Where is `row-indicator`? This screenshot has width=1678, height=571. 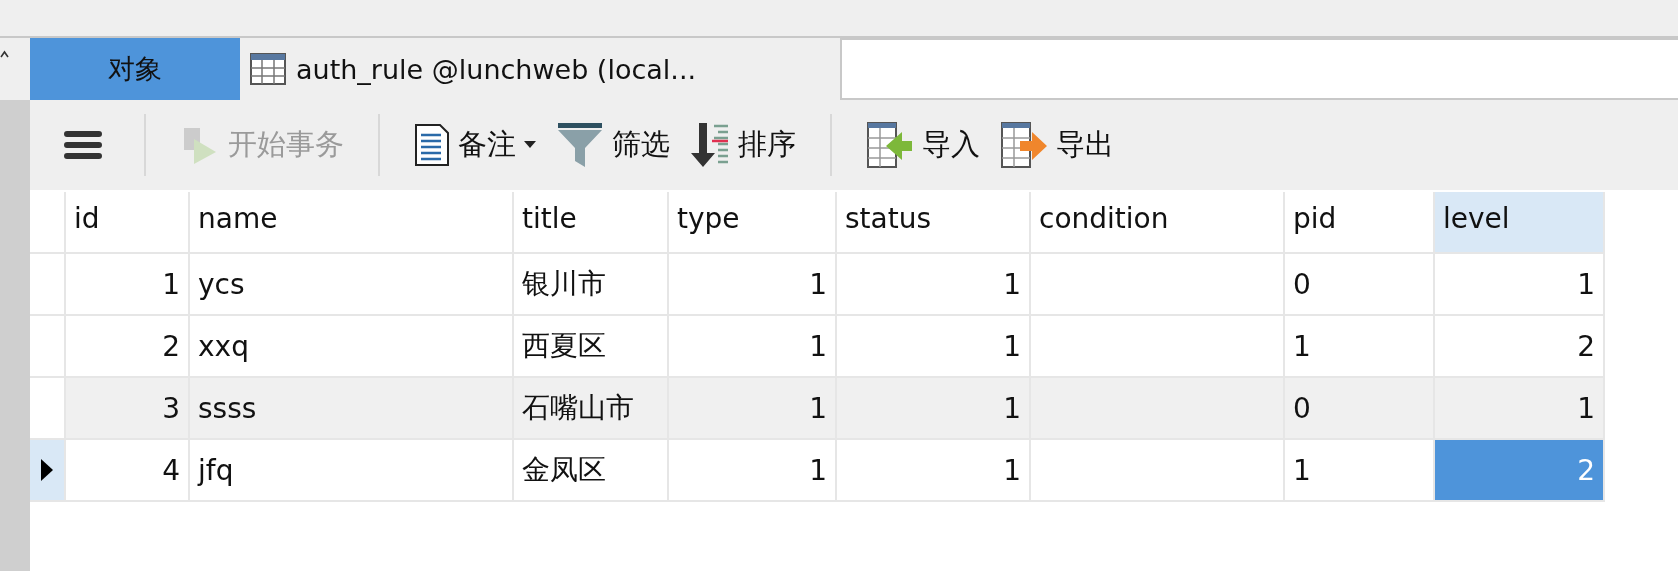
row-indicator is located at coordinates (48, 471).